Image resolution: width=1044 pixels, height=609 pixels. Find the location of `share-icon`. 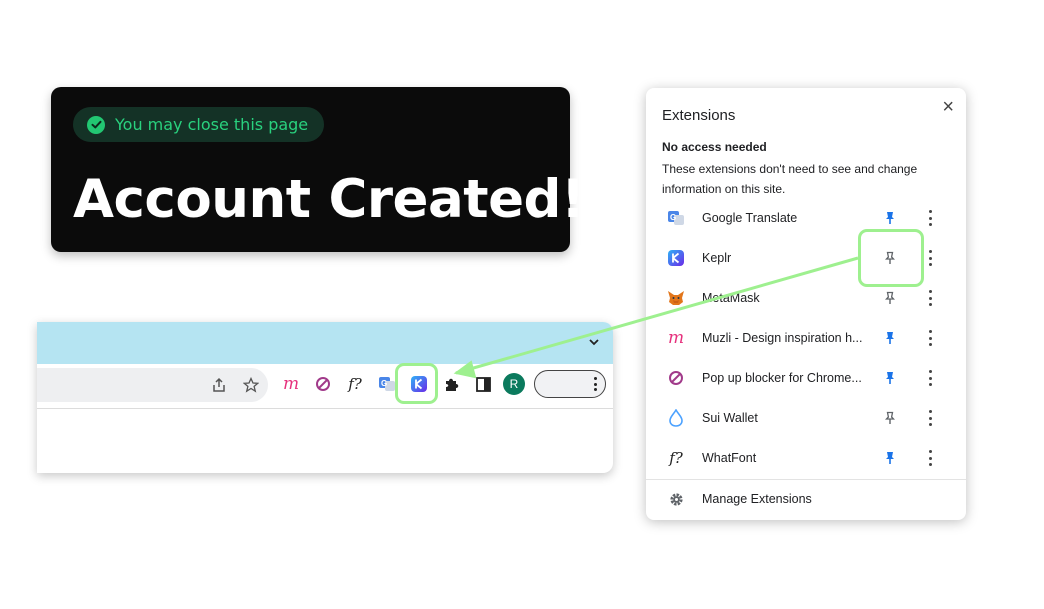

share-icon is located at coordinates (219, 385).